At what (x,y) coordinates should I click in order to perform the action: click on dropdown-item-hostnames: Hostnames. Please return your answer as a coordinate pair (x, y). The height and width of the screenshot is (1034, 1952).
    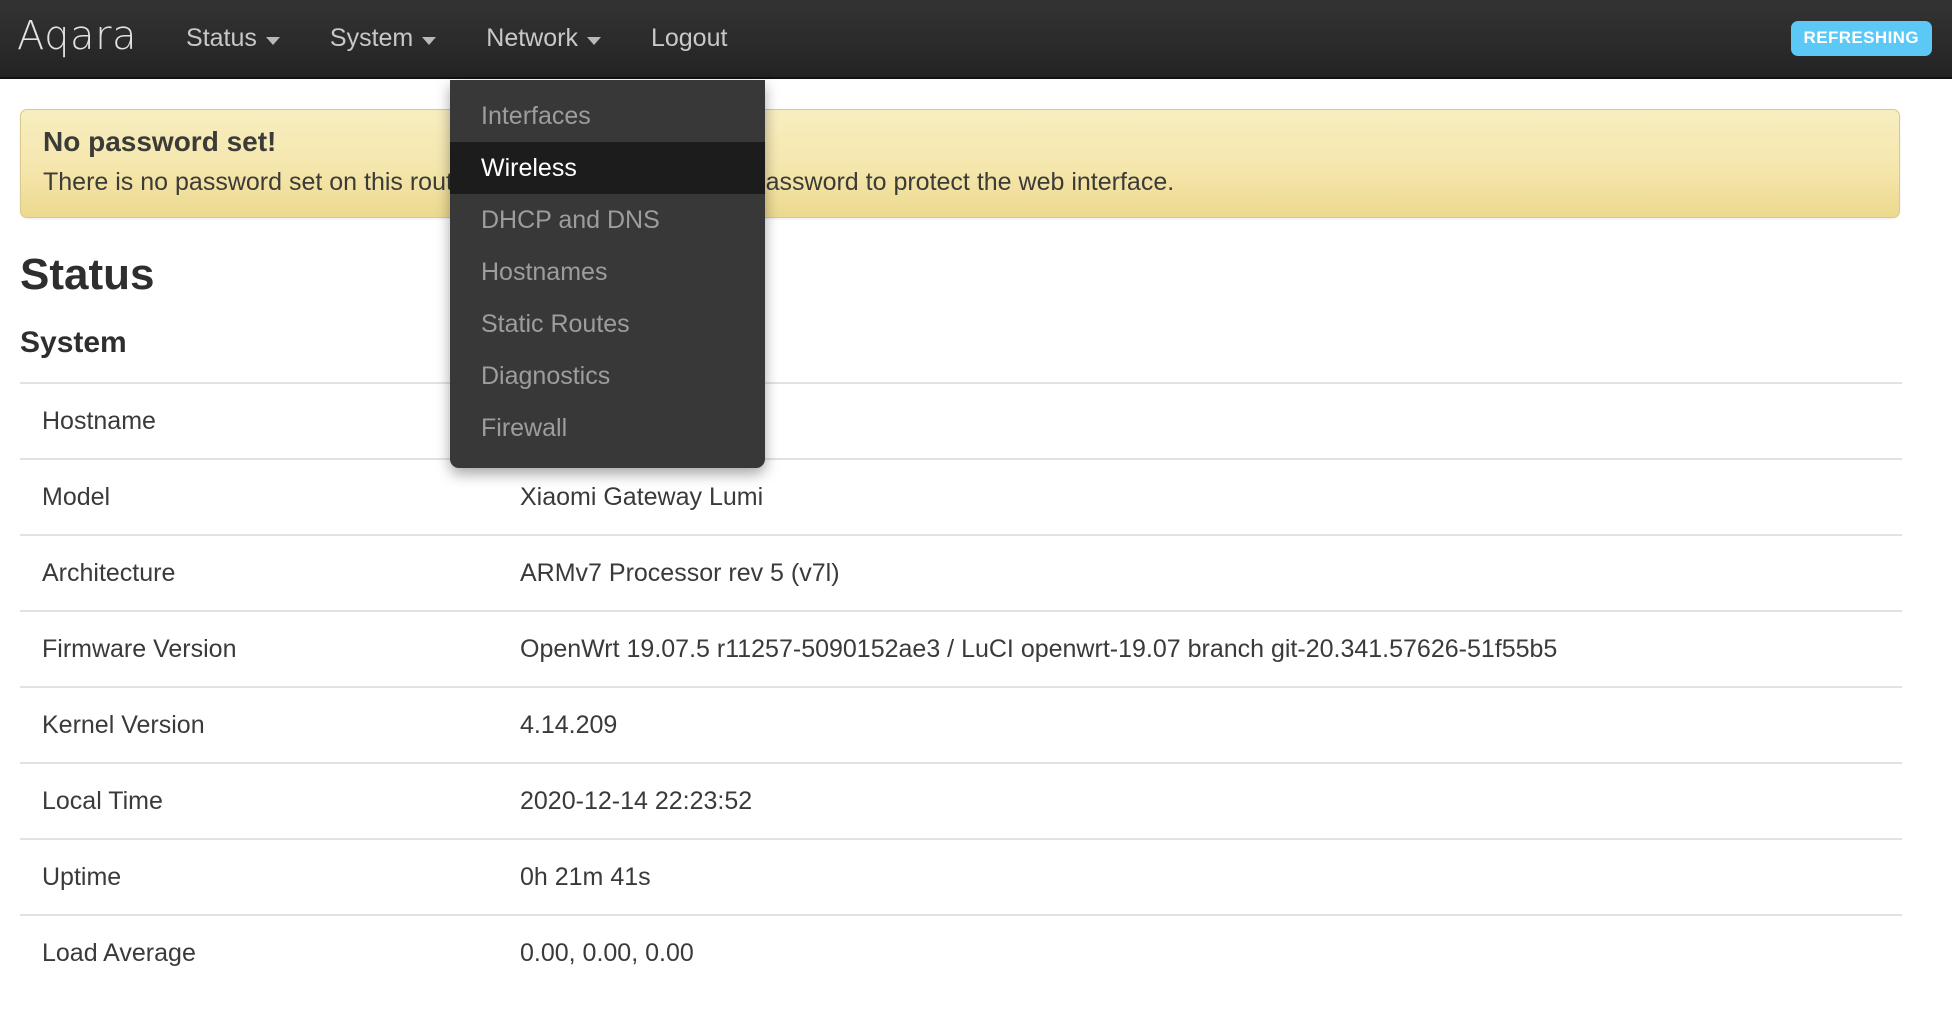
    Looking at the image, I should click on (607, 272).